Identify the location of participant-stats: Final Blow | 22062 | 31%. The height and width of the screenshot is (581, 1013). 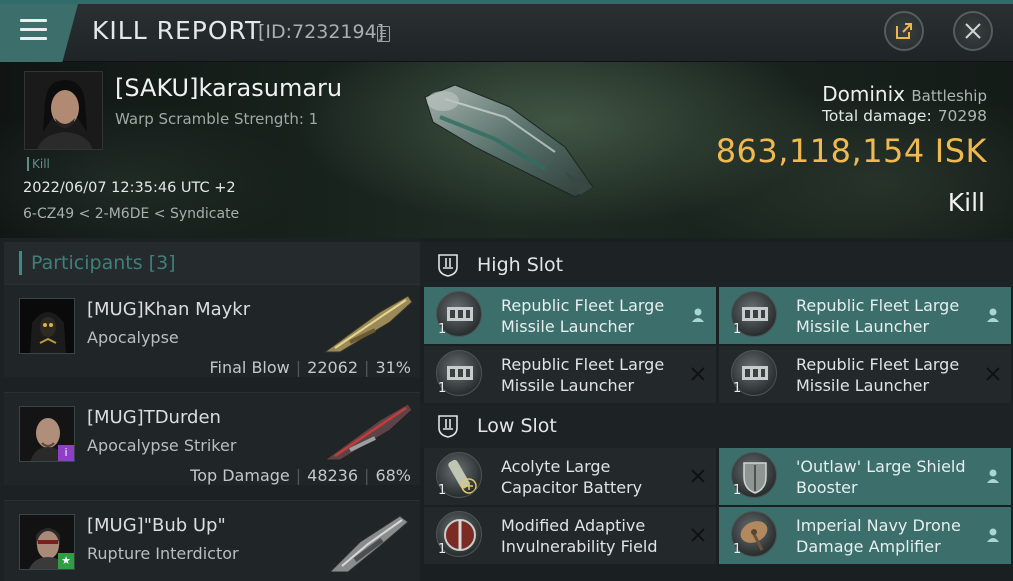
(310, 367).